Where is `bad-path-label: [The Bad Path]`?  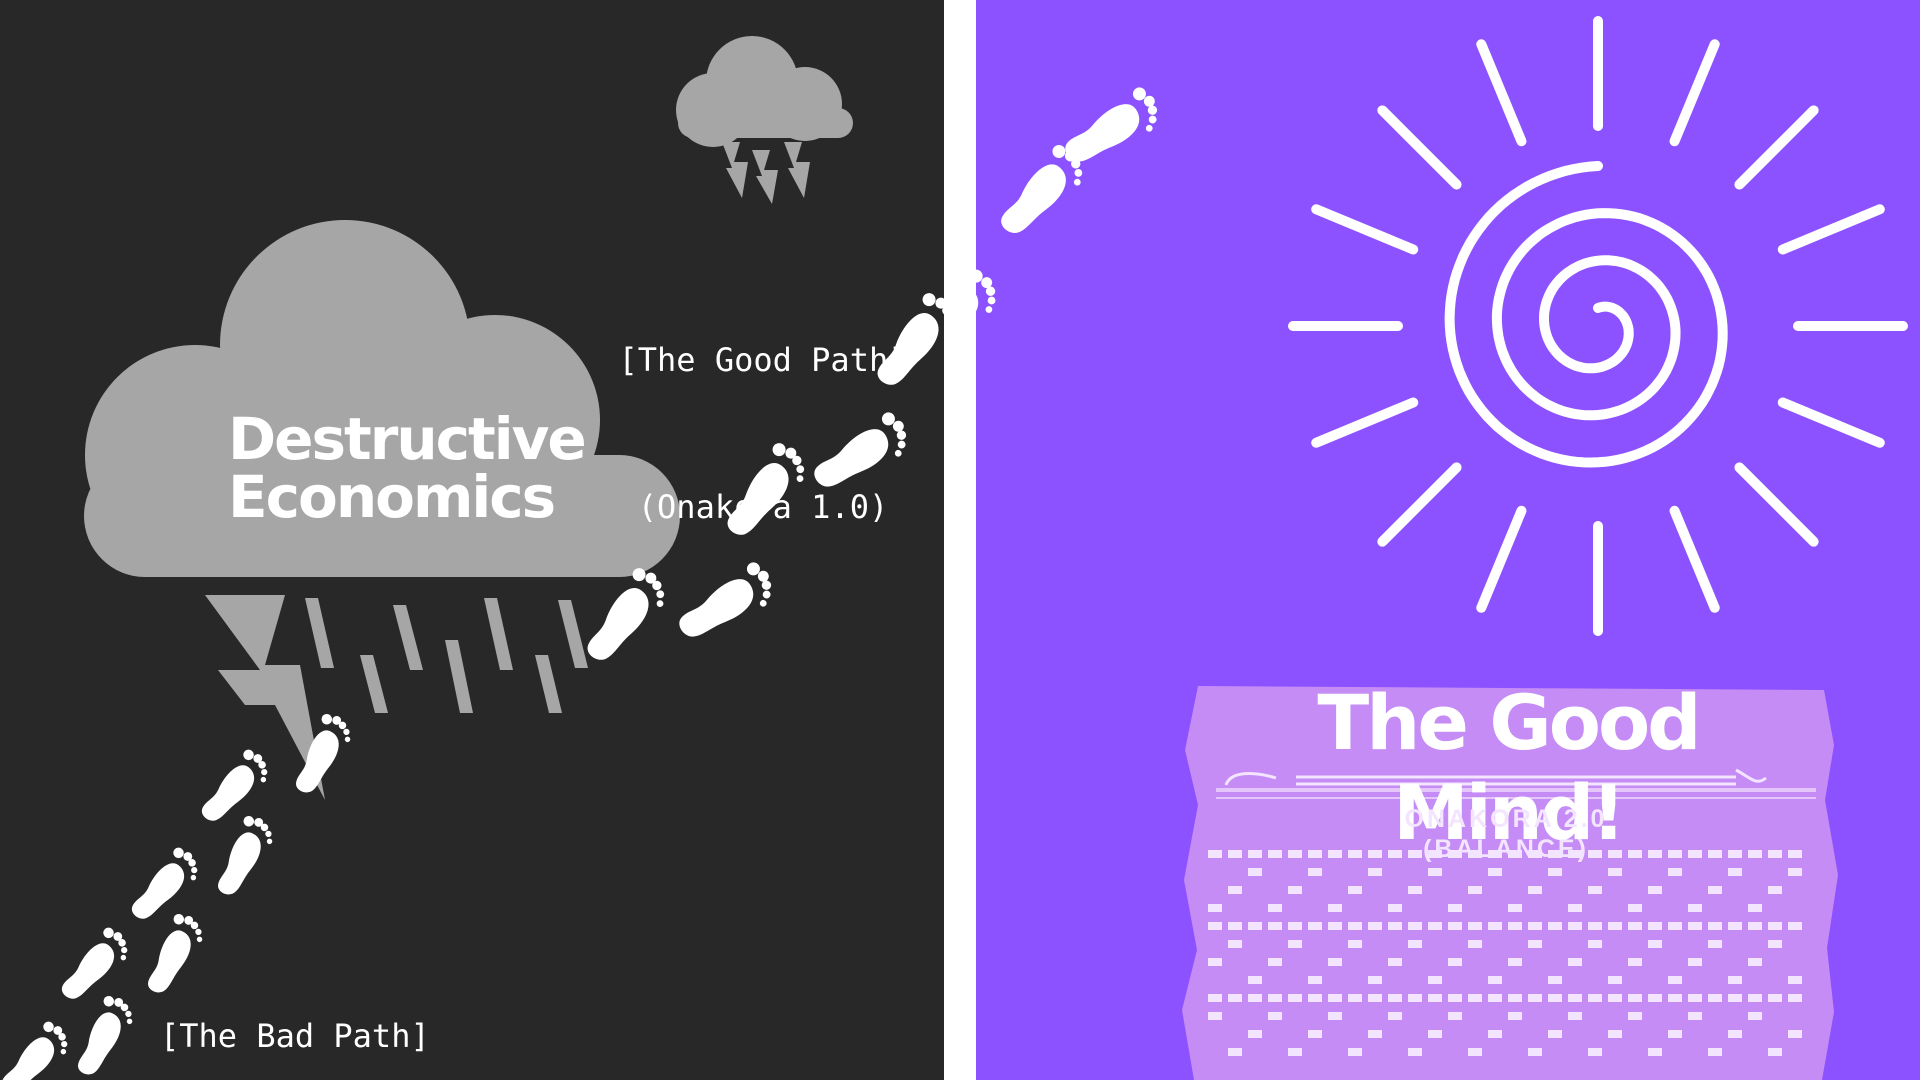
bad-path-label: [The Bad Path] is located at coordinates (295, 1036).